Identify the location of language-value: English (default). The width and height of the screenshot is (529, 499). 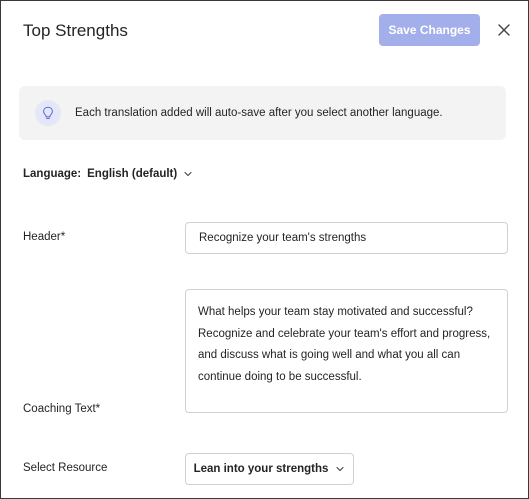
(132, 174).